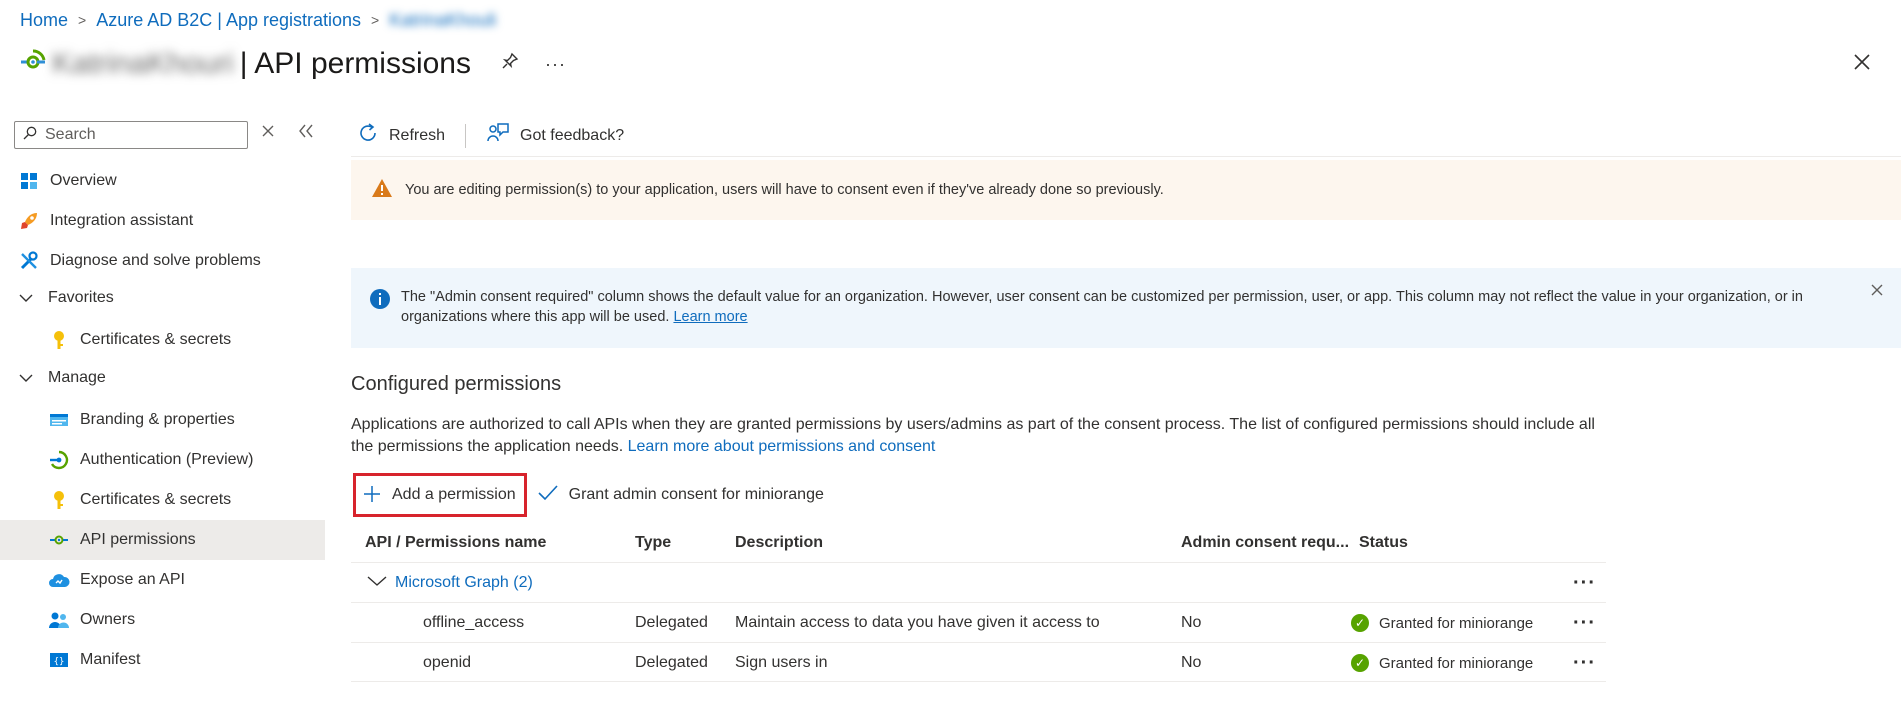 The width and height of the screenshot is (1901, 706). I want to click on api-icon, so click(59, 540).